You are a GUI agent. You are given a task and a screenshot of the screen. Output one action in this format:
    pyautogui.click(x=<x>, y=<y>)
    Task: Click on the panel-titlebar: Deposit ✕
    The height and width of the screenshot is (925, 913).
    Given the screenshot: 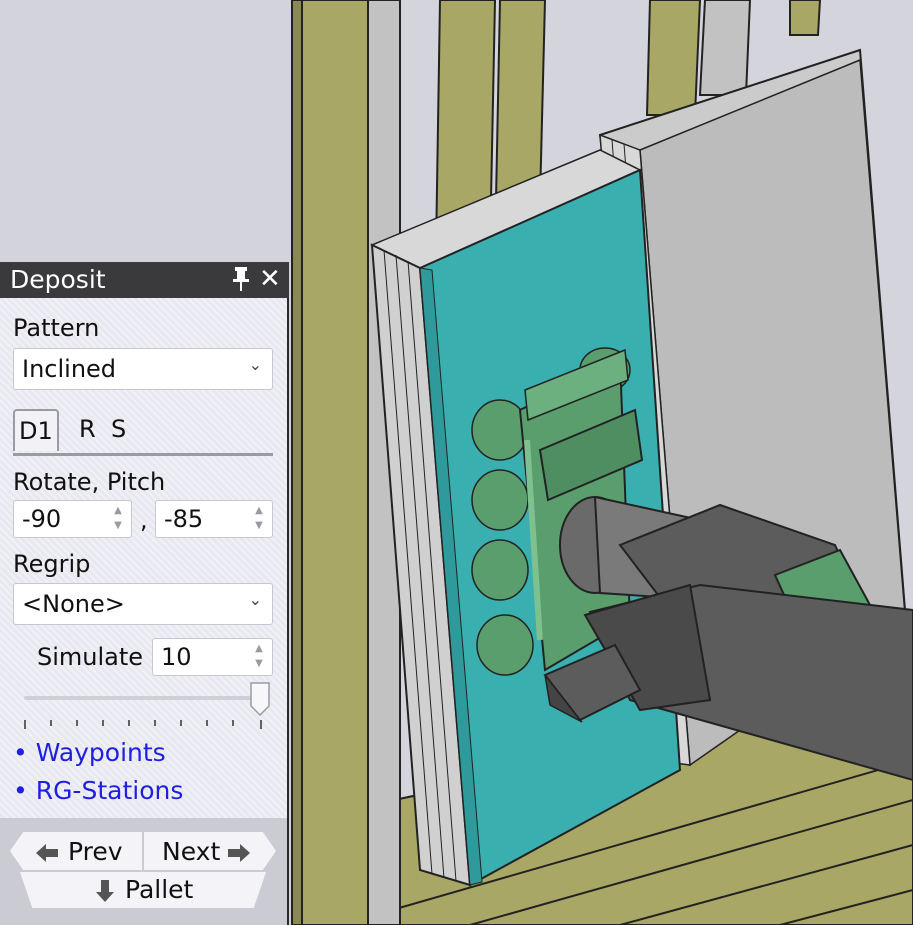 What is the action you would take?
    pyautogui.click(x=144, y=280)
    